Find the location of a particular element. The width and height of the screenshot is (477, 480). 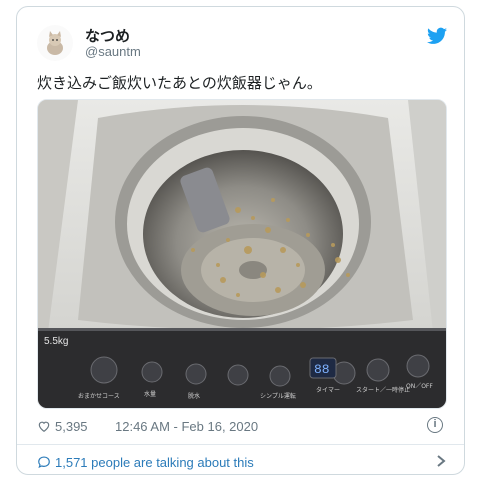

heart-icon is located at coordinates (44, 426).